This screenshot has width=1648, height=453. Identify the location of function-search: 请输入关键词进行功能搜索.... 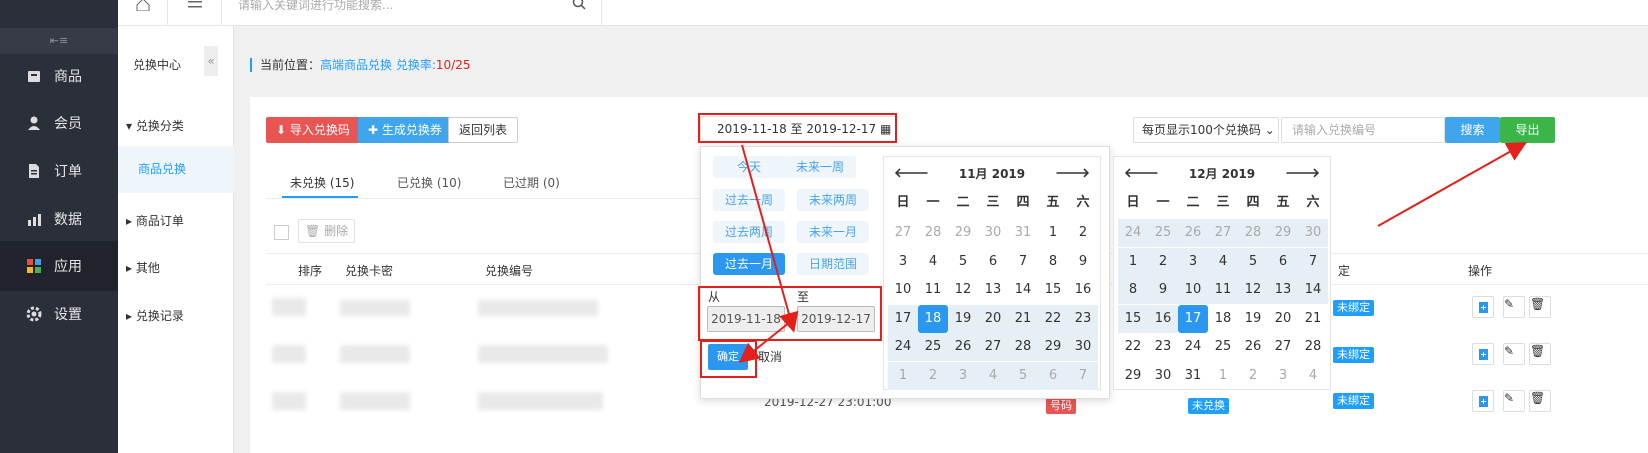
(412, 13).